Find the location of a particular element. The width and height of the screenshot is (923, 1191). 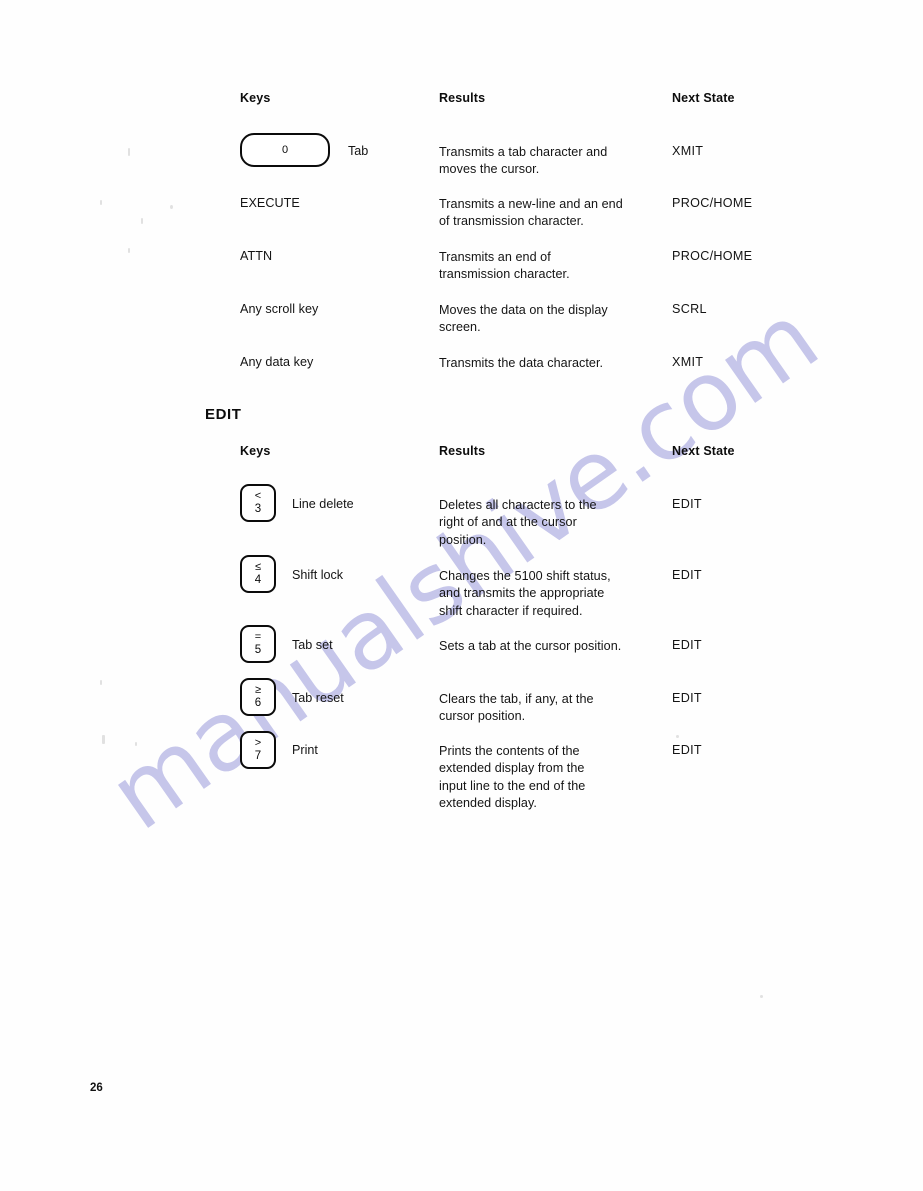

keycap-tab-number: 0 is located at coordinates (285, 149).